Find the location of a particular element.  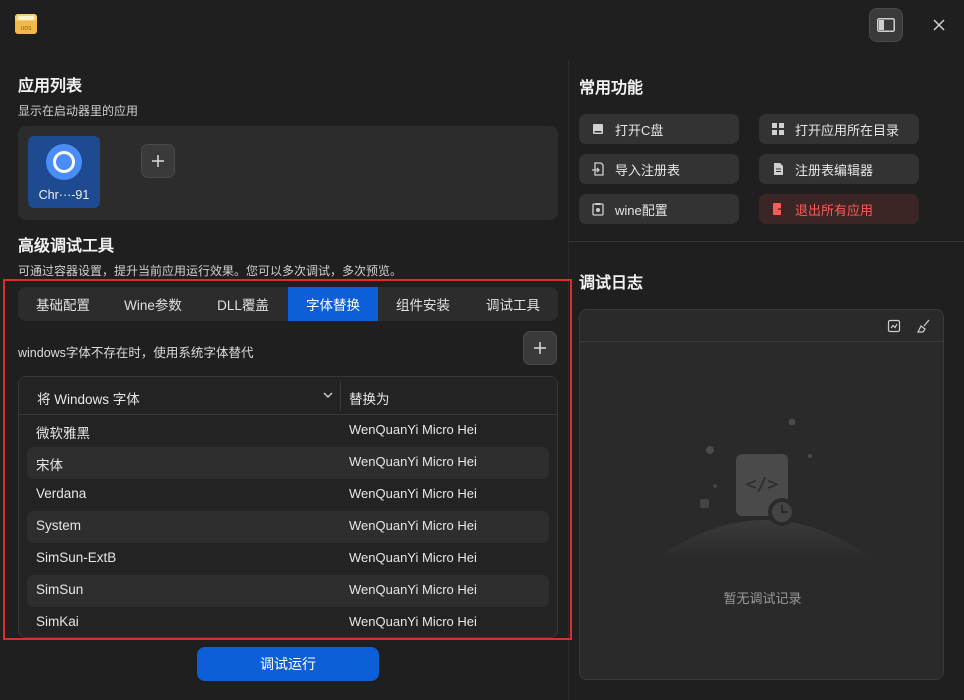

config-icon is located at coordinates (598, 209).